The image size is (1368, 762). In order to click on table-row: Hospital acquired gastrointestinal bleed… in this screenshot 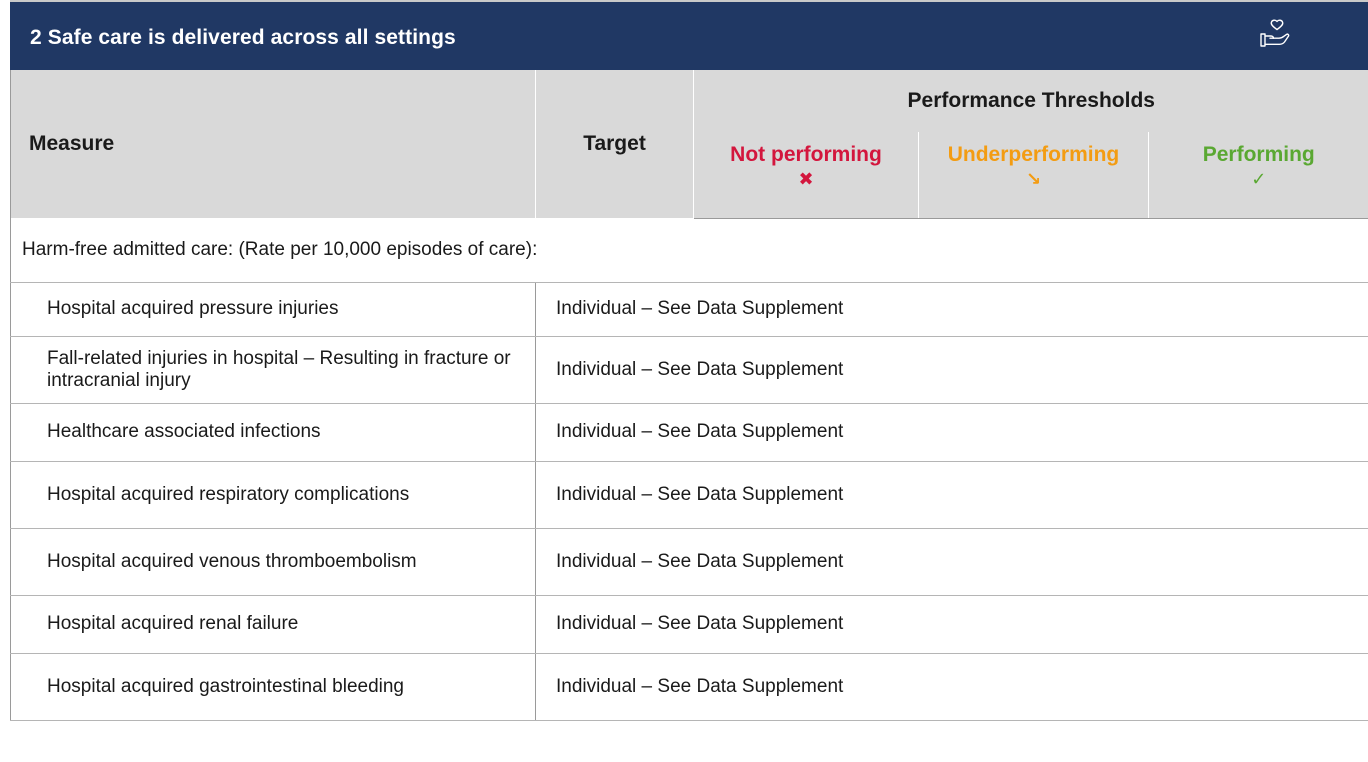, I will do `click(689, 687)`.